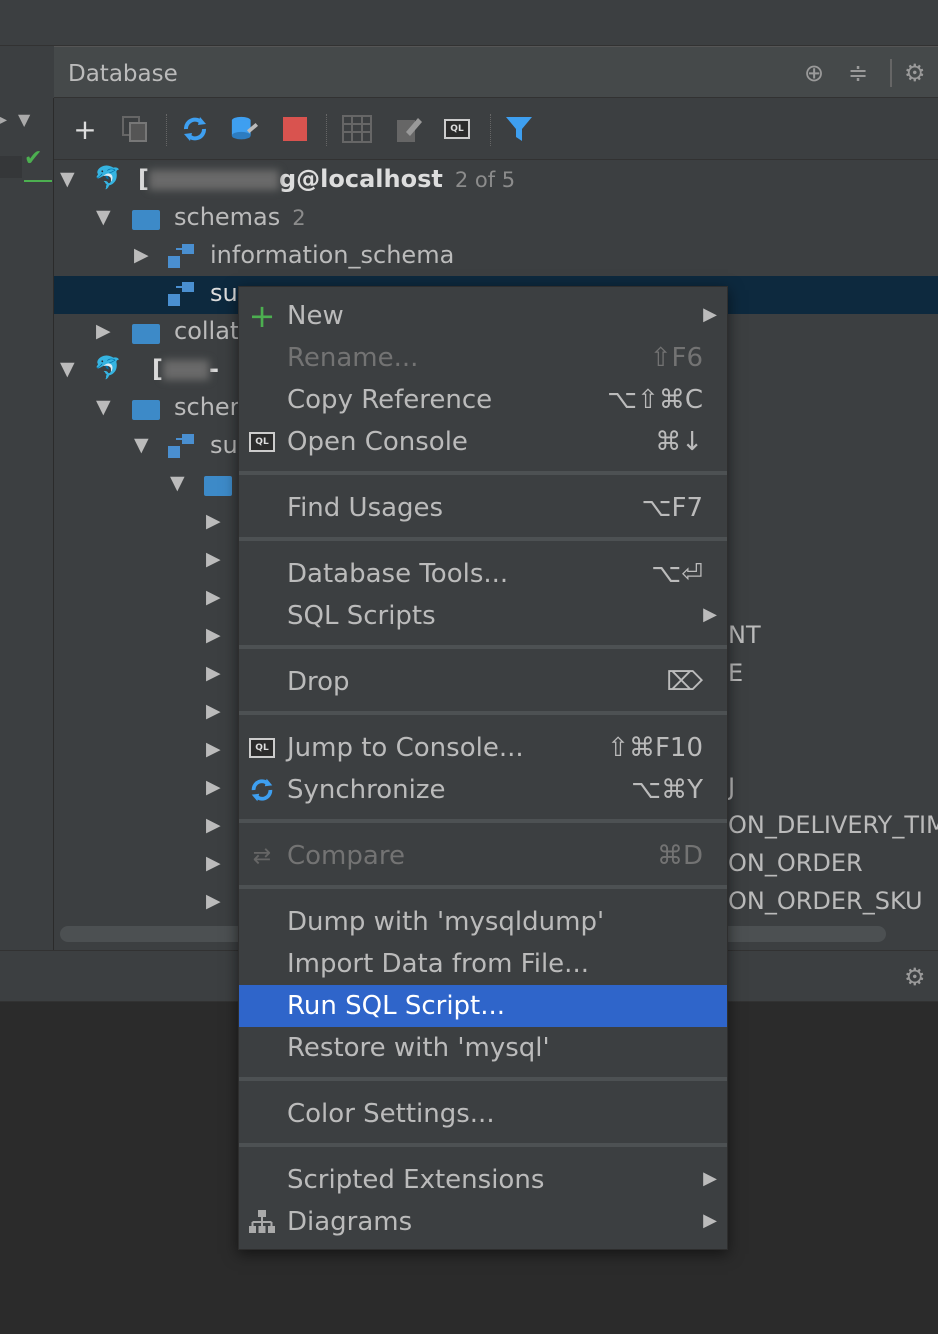  What do you see at coordinates (262, 1222) in the screenshot?
I see `diagram-icon` at bounding box center [262, 1222].